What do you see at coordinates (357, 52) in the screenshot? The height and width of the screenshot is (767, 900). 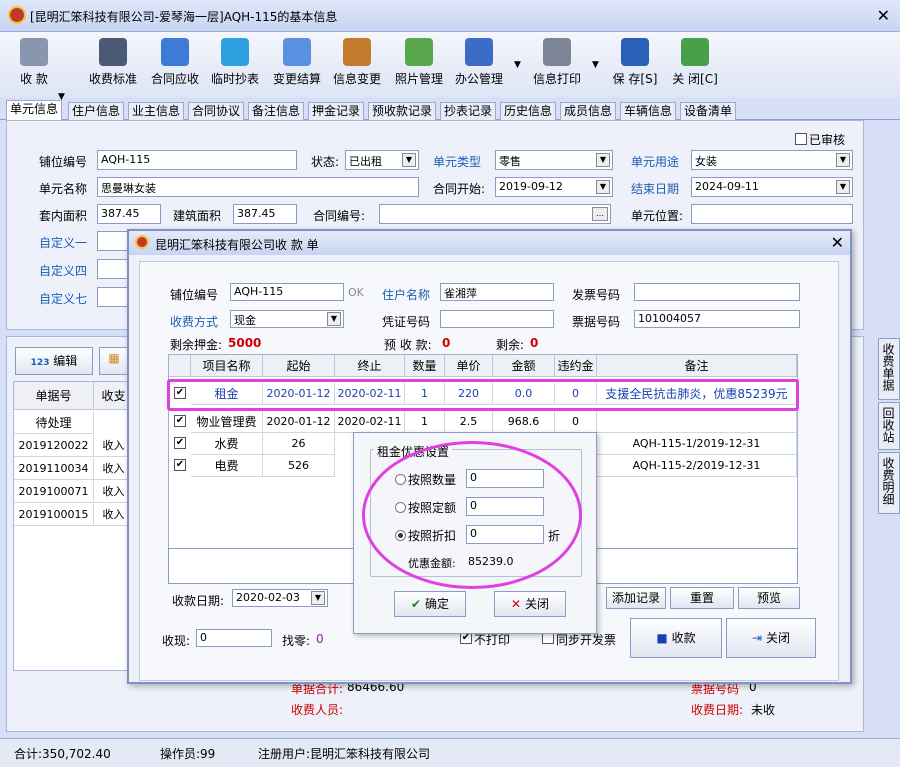 I see `notebook-icon` at bounding box center [357, 52].